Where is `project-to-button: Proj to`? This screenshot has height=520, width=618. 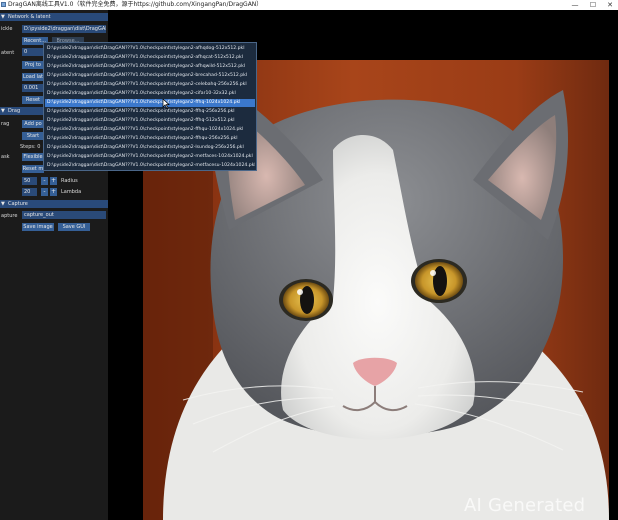 project-to-button: Proj to is located at coordinates (33, 65).